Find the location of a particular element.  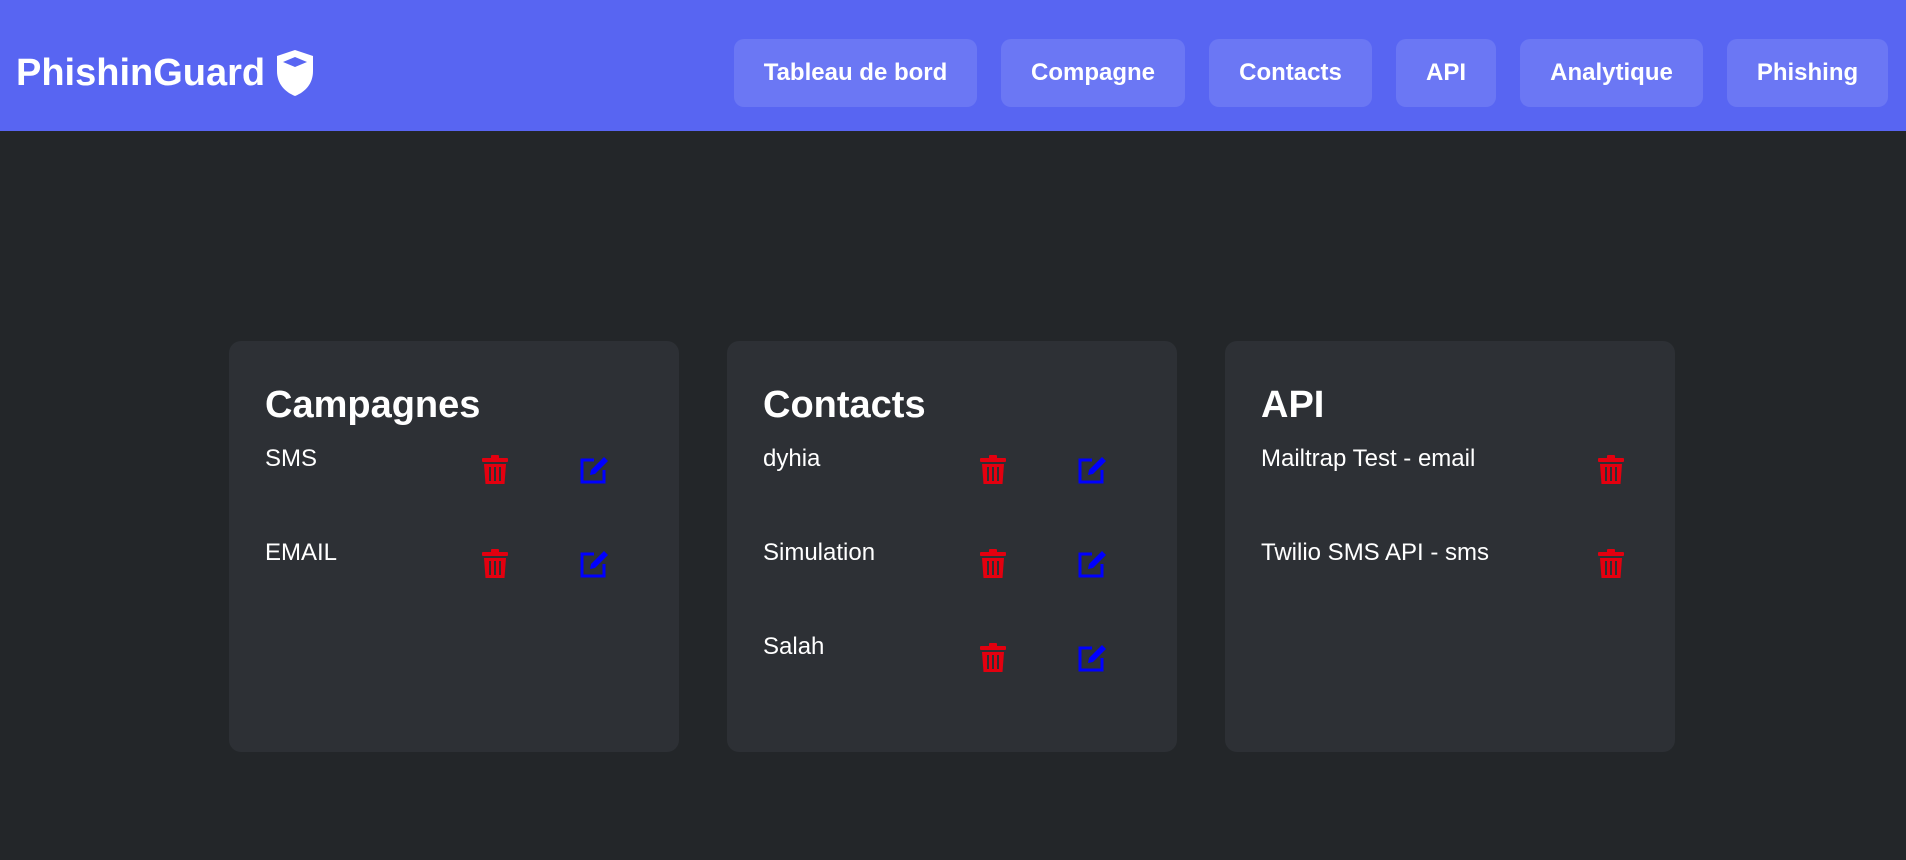

nav-label: Contacts is located at coordinates (1290, 72).